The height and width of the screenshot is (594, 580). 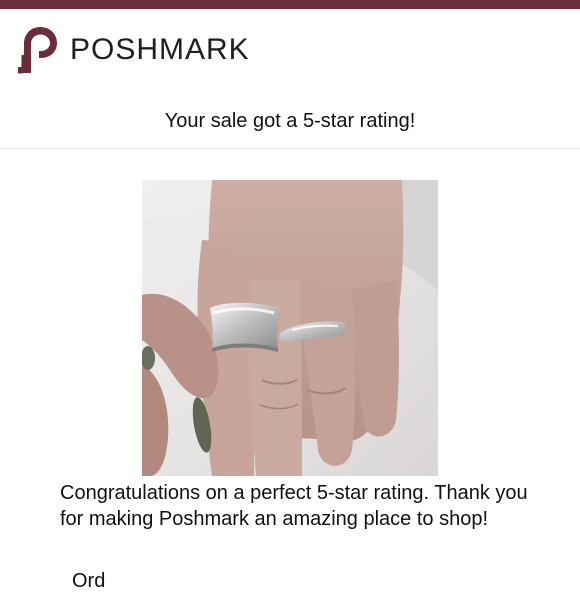 I want to click on truncated-next-line: Ord, so click(x=89, y=581).